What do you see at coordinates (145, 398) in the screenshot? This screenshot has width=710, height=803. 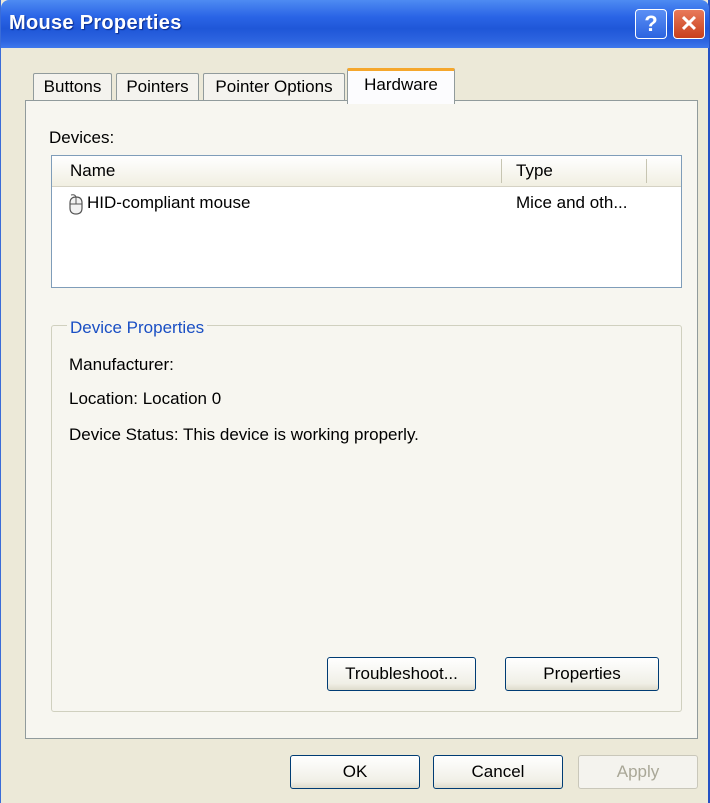 I see `location-text: Location: Location 0` at bounding box center [145, 398].